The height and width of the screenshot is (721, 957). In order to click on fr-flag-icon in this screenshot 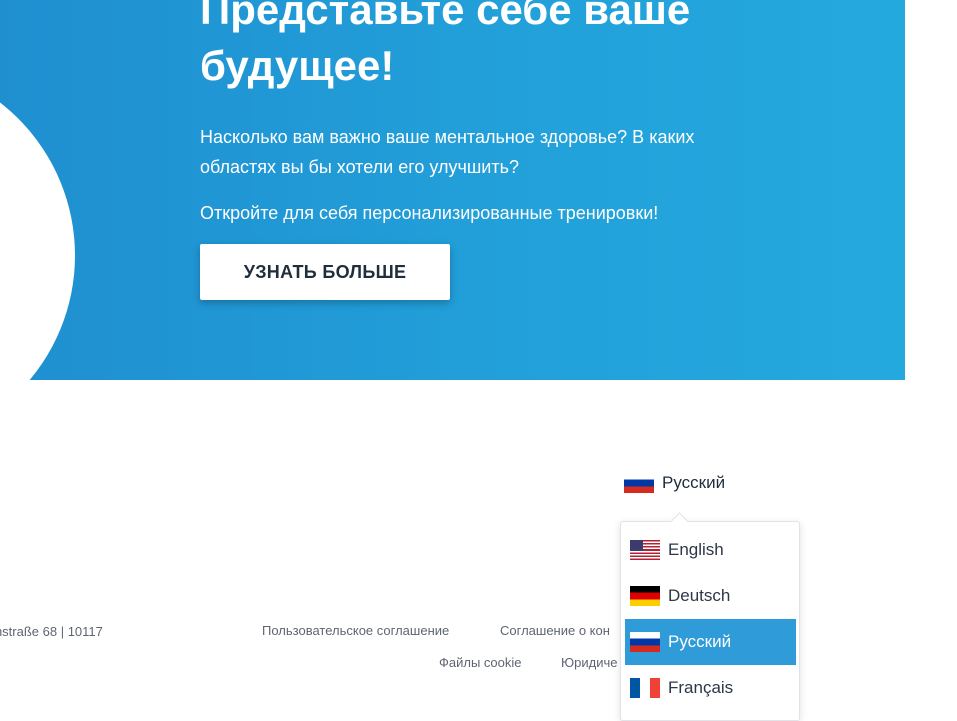, I will do `click(645, 688)`.